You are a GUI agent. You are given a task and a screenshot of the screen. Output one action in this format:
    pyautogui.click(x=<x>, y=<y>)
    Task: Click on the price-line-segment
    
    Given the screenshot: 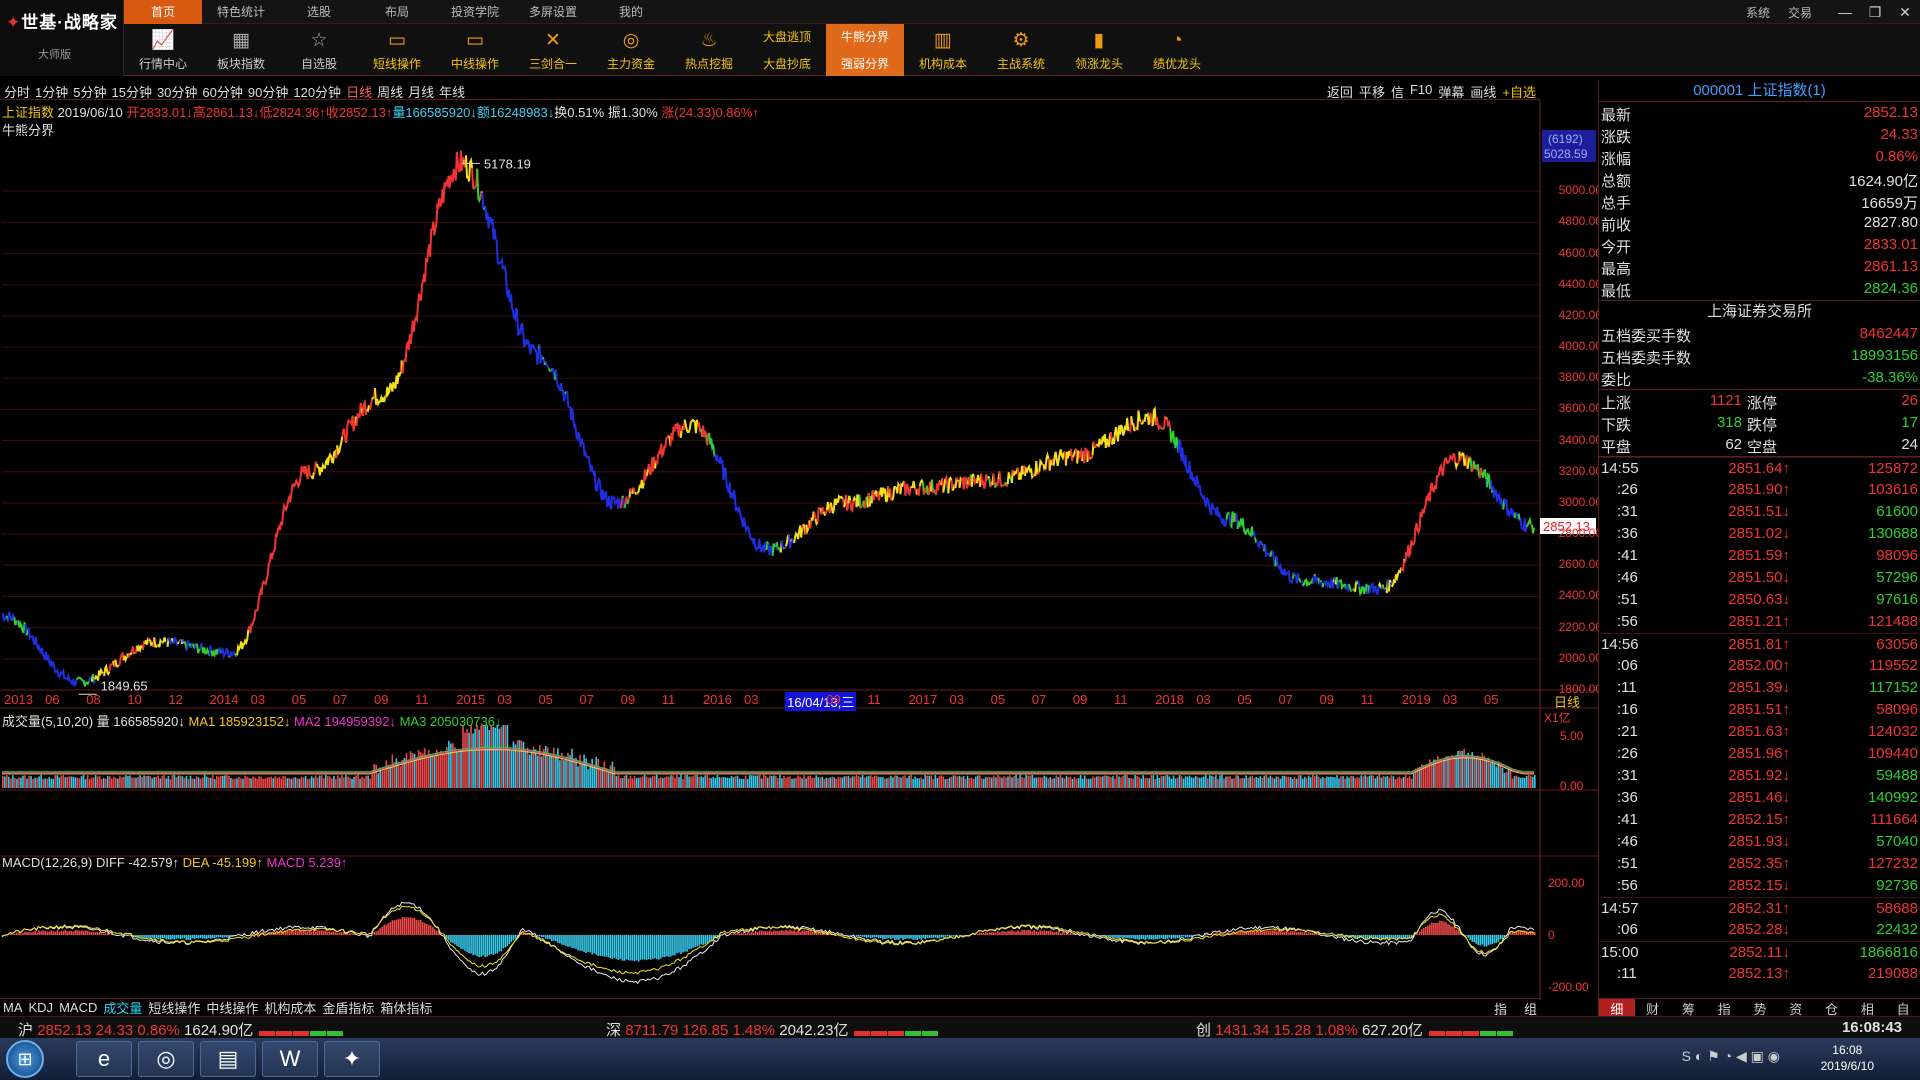 What is the action you would take?
    pyautogui.click(x=918, y=490)
    